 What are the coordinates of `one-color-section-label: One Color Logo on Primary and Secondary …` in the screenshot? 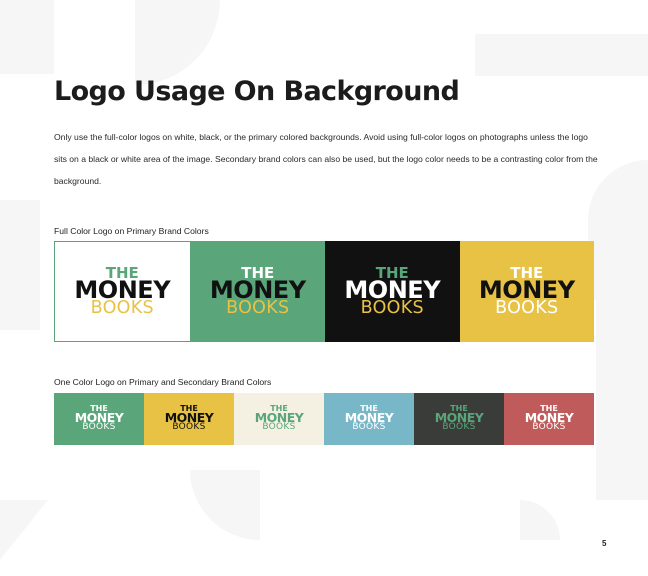 It's located at (163, 382).